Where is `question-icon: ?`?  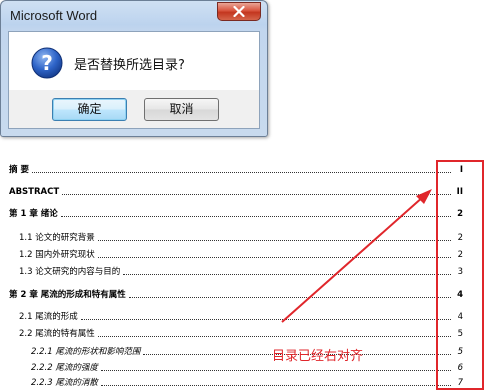 question-icon: ? is located at coordinates (47, 63).